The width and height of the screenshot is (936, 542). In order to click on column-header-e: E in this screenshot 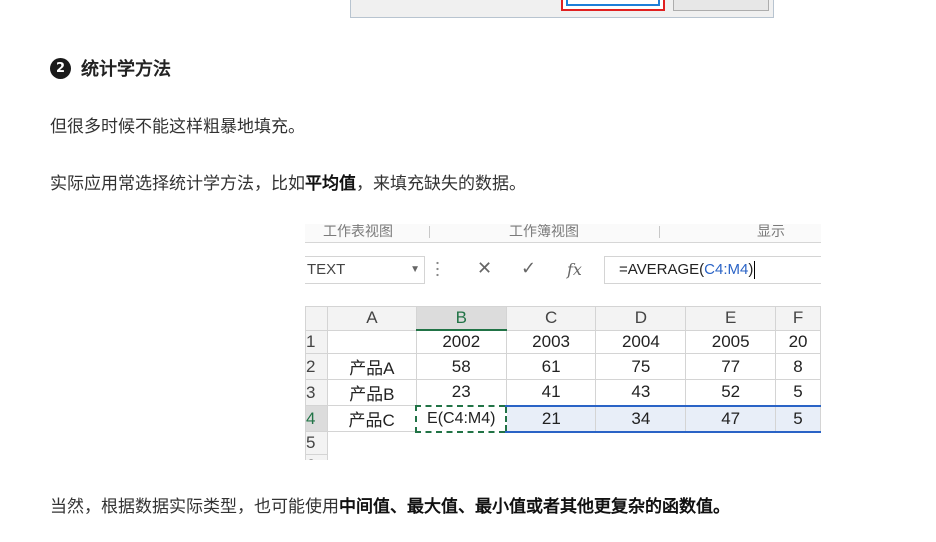, I will do `click(731, 318)`.